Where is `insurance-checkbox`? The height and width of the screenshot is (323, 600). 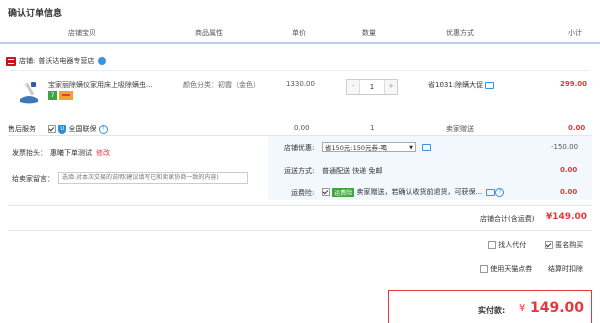 insurance-checkbox is located at coordinates (52, 129).